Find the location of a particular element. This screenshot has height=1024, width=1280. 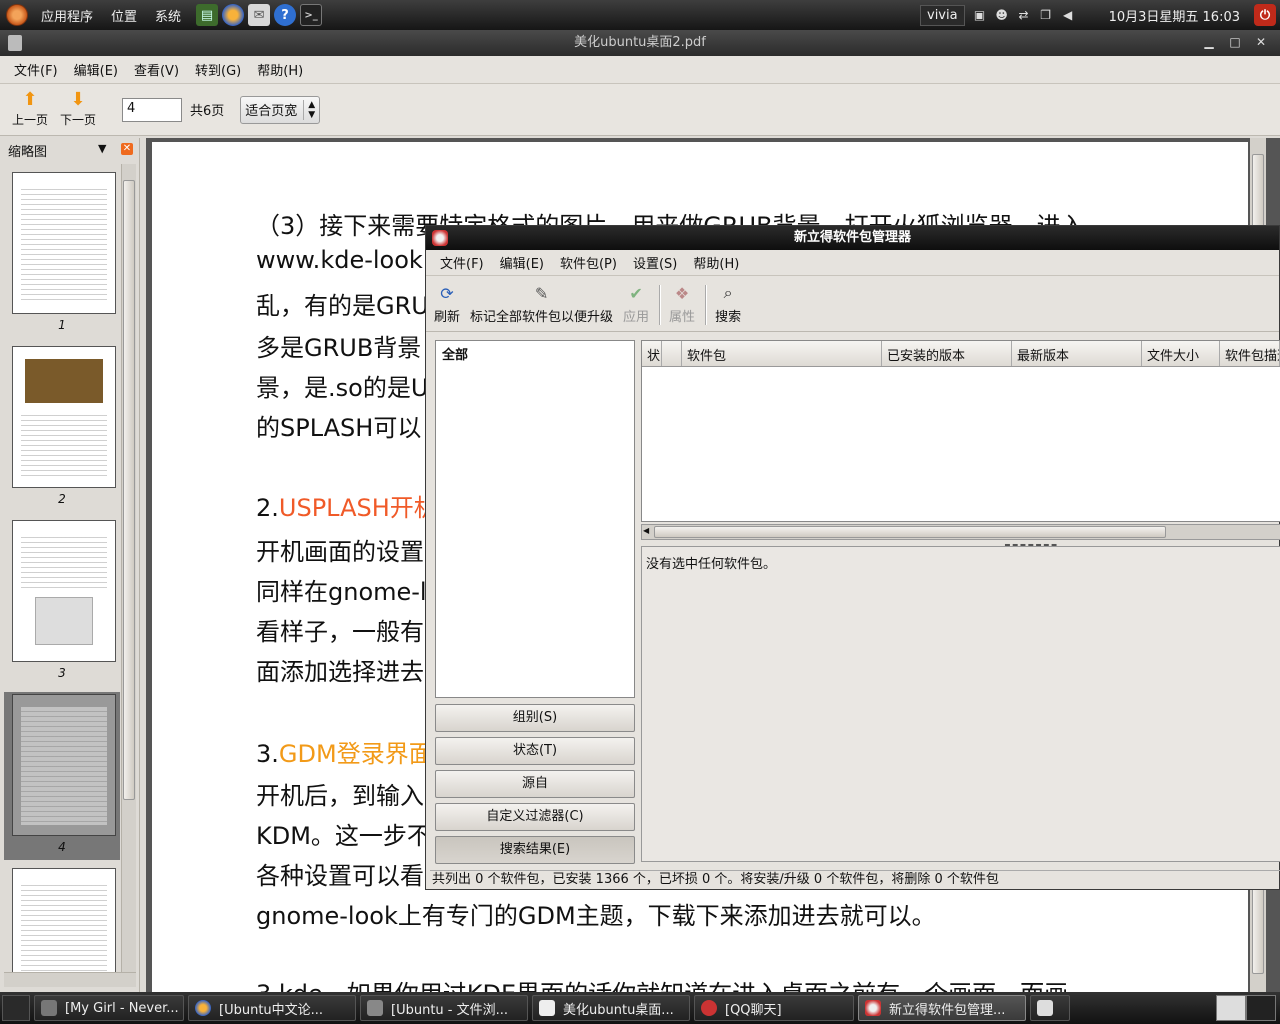

power-icon: ⏻ is located at coordinates (1265, 15).